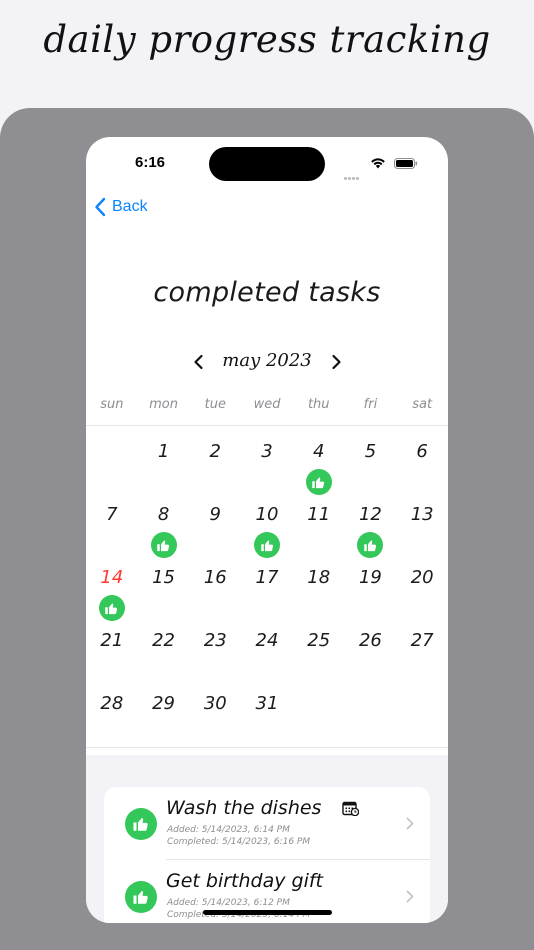 The image size is (534, 950). I want to click on calendar-day: 3, so click(267, 468).